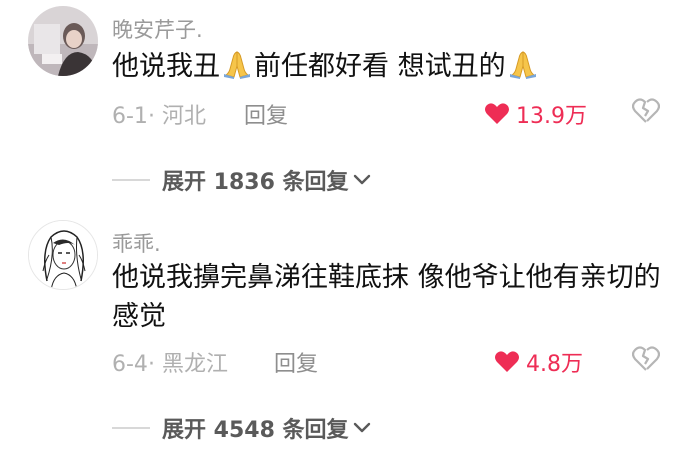  Describe the element at coordinates (255, 182) in the screenshot. I see `expand-replies-label: 展开 1836 条回复` at that location.